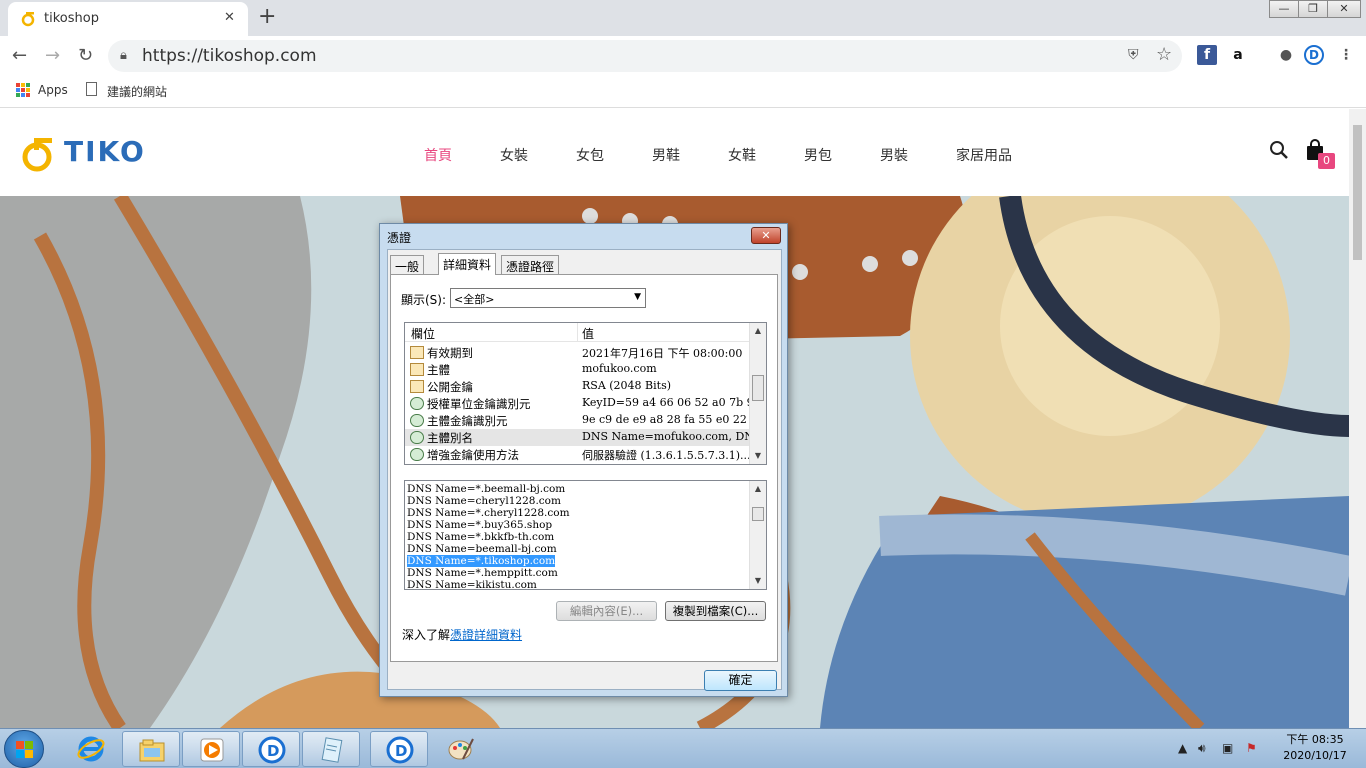 Image resolution: width=1366 pixels, height=768 pixels. I want to click on field-row: 公開金鑰 RSA (2048 Bits), so click(577, 386).